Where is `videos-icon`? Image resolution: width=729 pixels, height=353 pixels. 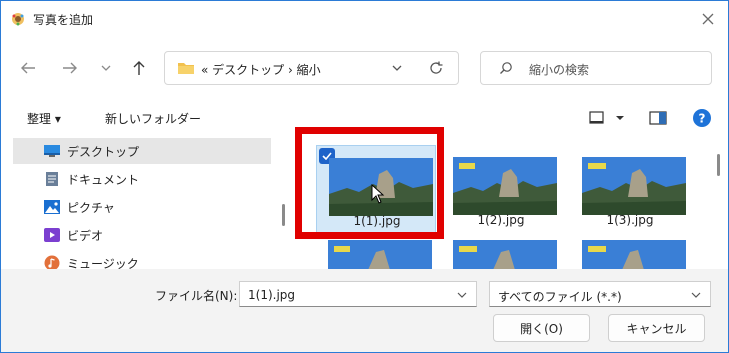
videos-icon is located at coordinates (52, 235).